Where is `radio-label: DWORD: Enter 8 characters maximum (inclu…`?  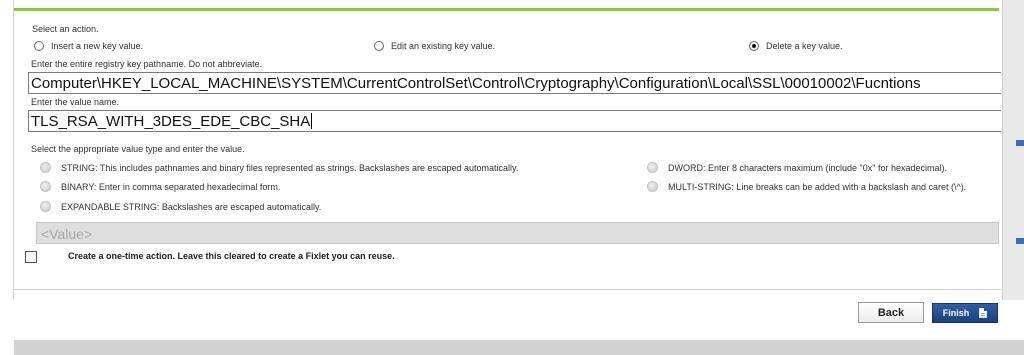 radio-label: DWORD: Enter 8 characters maximum (inclu… is located at coordinates (807, 167).